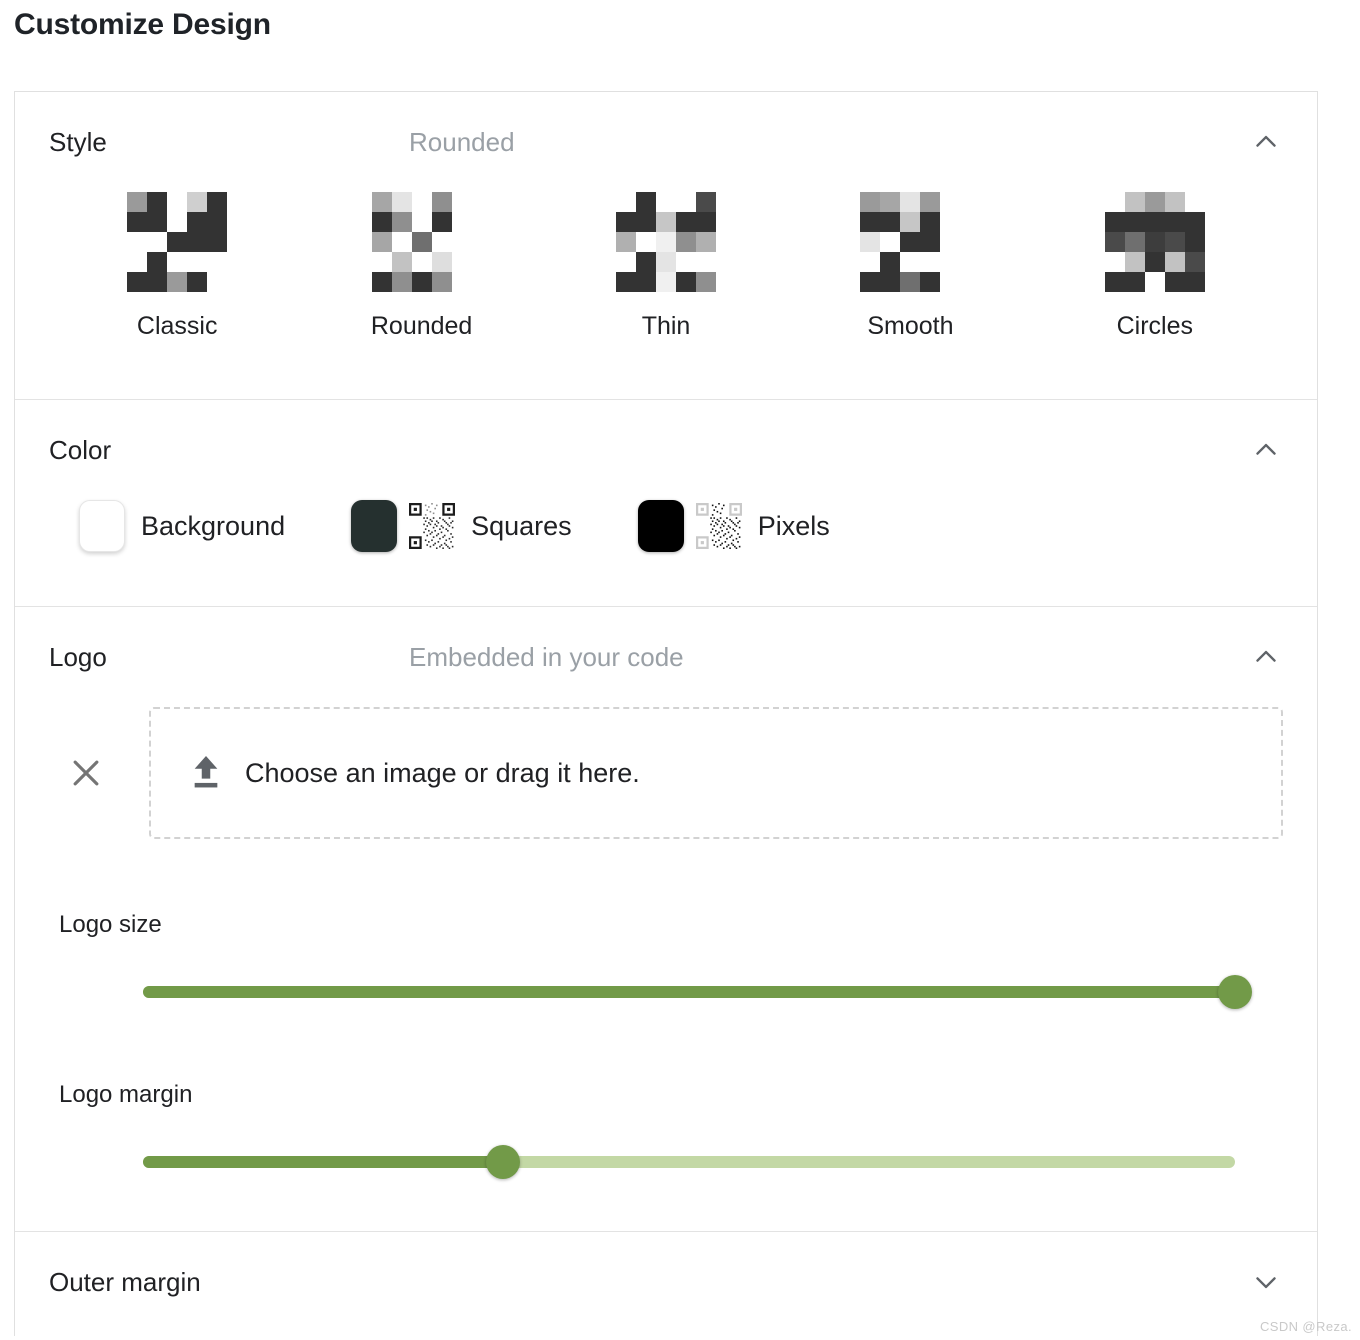 This screenshot has height=1340, width=1360. I want to click on color-option-background: Background, so click(182, 526).